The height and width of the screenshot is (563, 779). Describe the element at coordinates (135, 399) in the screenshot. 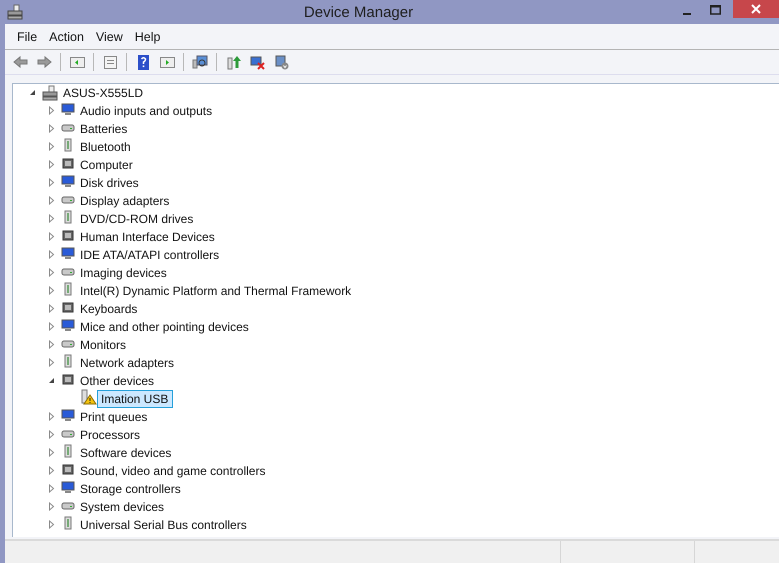

I see `tree-item: Imation USB` at that location.